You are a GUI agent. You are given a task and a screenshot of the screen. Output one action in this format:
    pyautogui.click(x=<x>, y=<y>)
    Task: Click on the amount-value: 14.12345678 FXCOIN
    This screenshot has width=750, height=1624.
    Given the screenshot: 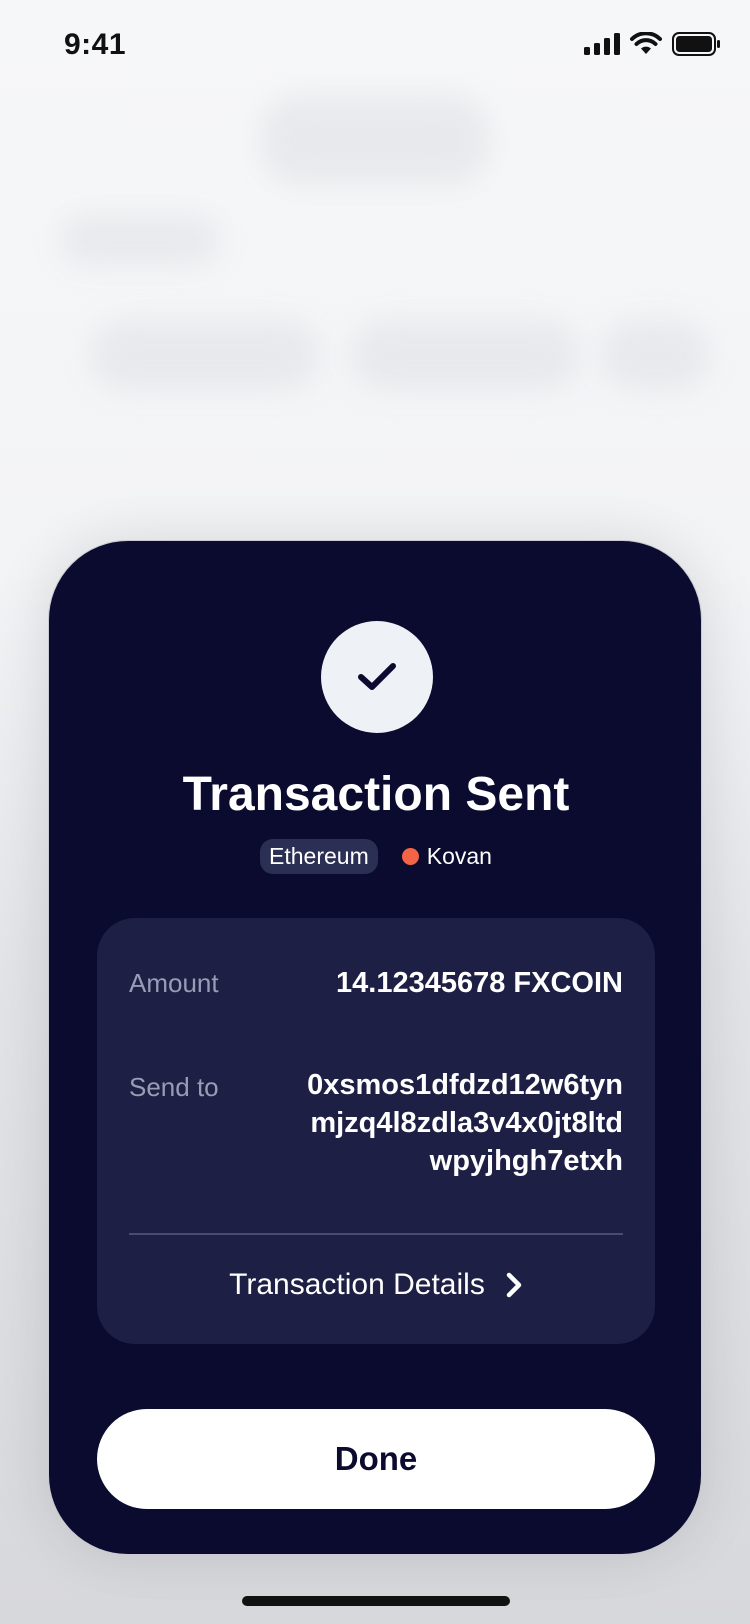 What is the action you would take?
    pyautogui.click(x=479, y=983)
    